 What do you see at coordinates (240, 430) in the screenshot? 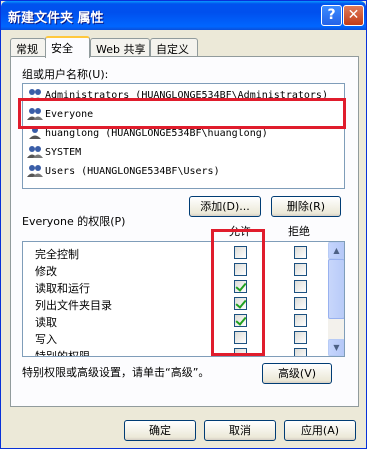
I see `cancel-button: 取消` at bounding box center [240, 430].